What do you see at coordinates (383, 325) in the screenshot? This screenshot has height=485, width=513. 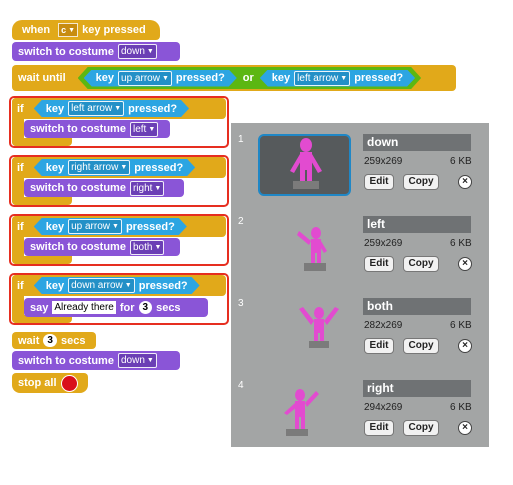 I see `costume-dimensions: 282x269` at bounding box center [383, 325].